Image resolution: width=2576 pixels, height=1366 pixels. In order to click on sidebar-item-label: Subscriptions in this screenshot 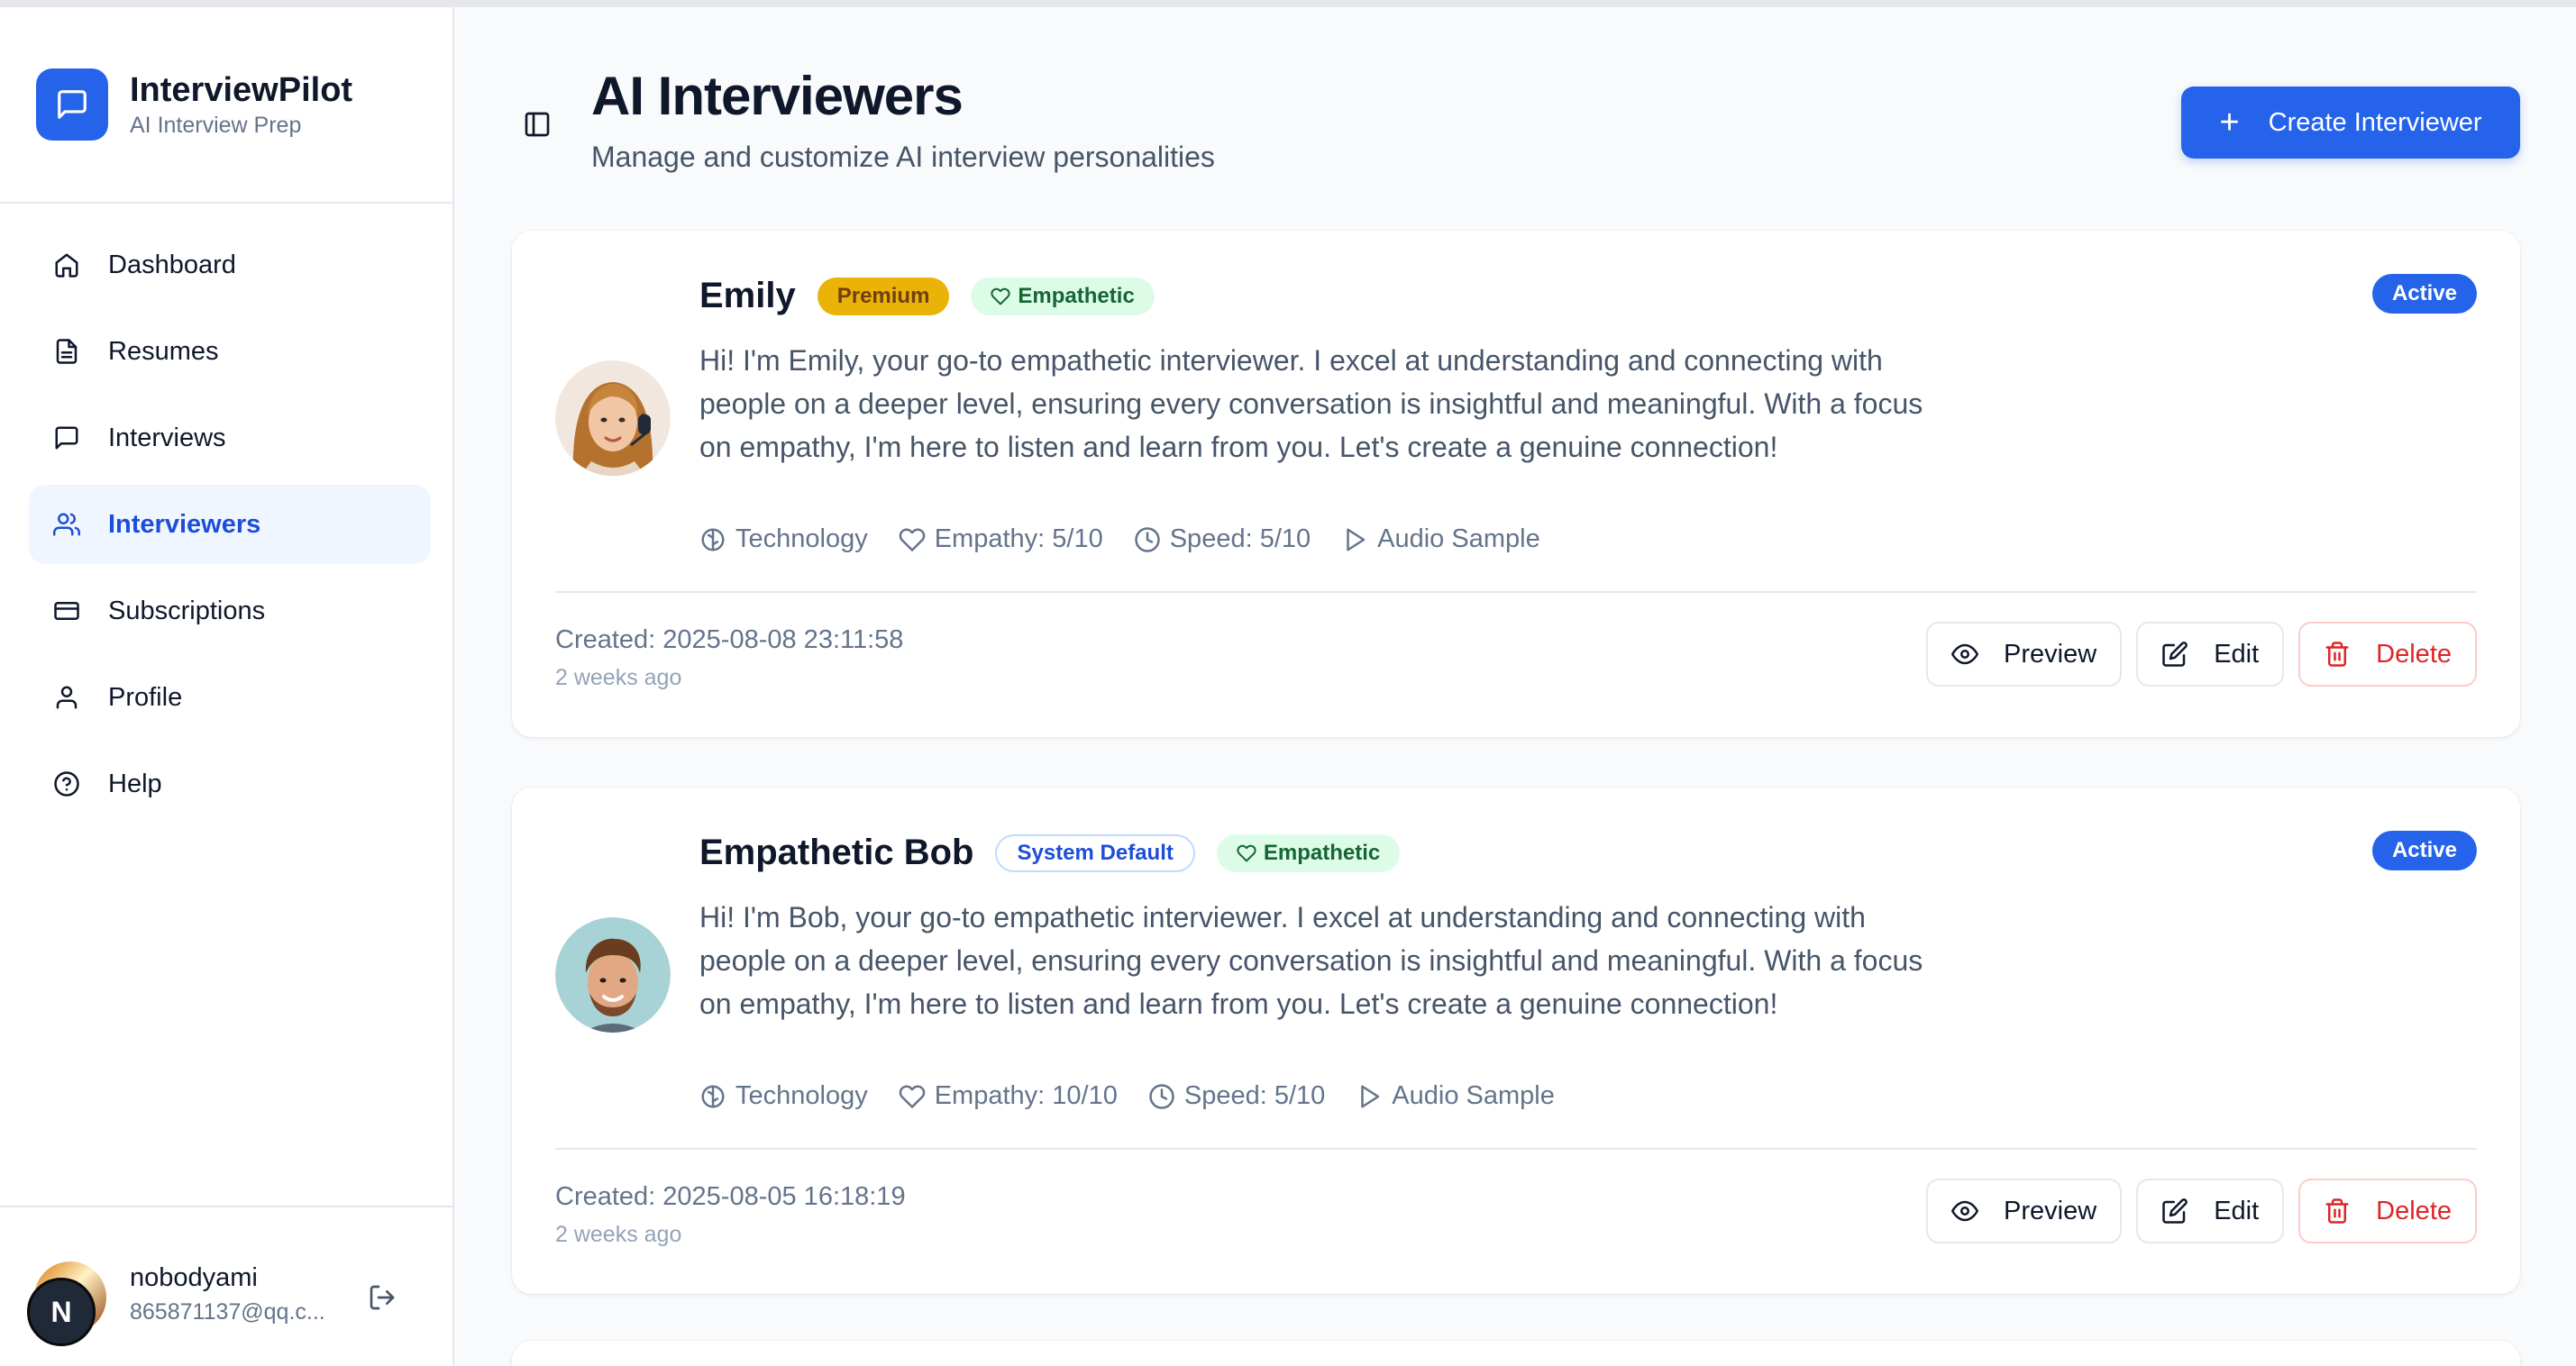, I will do `click(187, 610)`.